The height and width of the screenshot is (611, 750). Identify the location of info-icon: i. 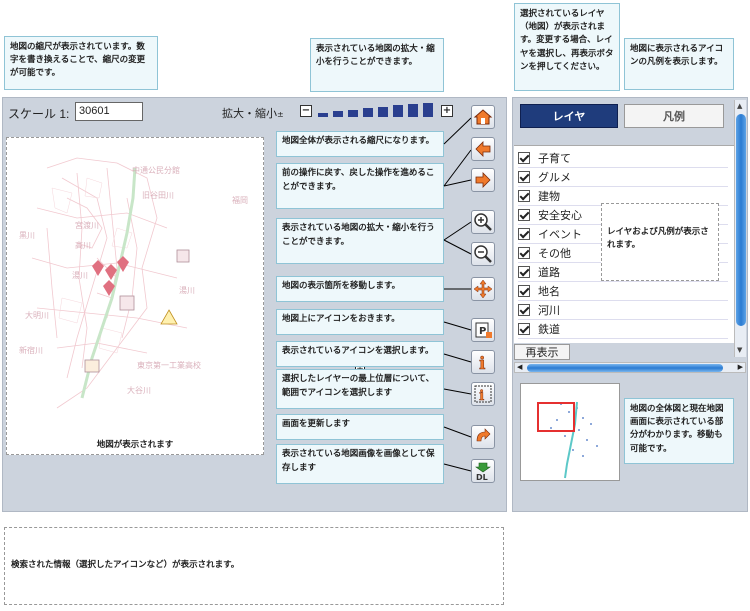
(483, 363).